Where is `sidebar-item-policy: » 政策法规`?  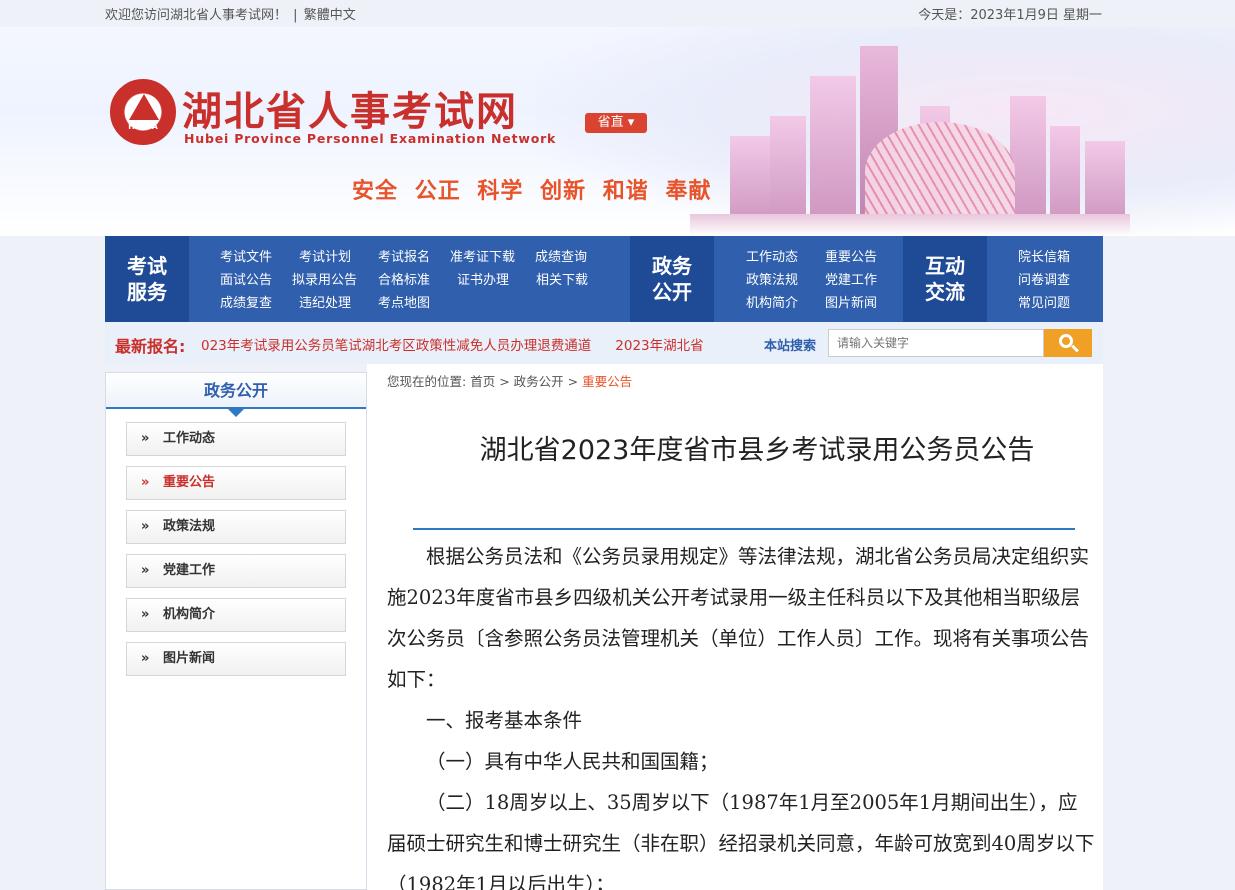 sidebar-item-policy: » 政策法规 is located at coordinates (236, 527).